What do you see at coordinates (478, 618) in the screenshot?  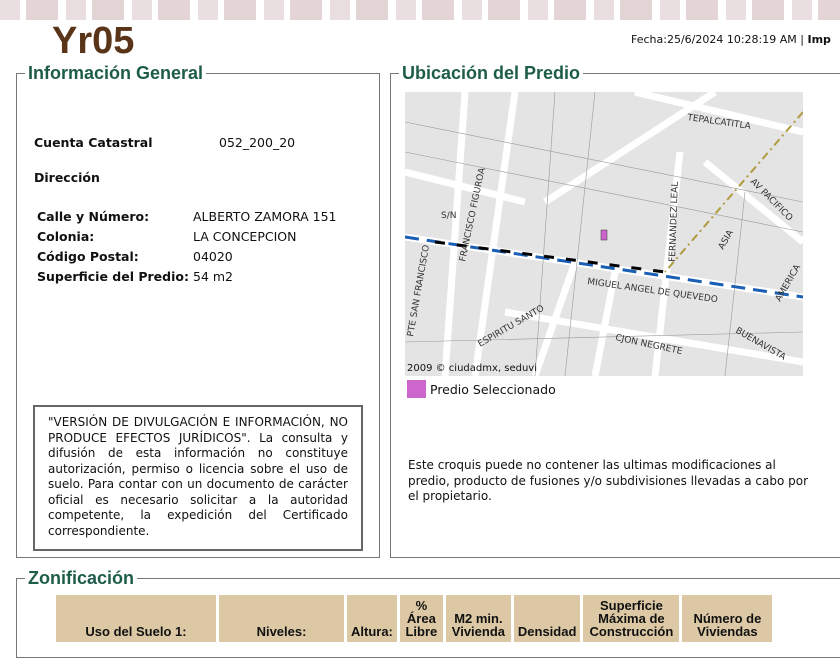 I see `col-m2-min: M2 min. Vivienda` at bounding box center [478, 618].